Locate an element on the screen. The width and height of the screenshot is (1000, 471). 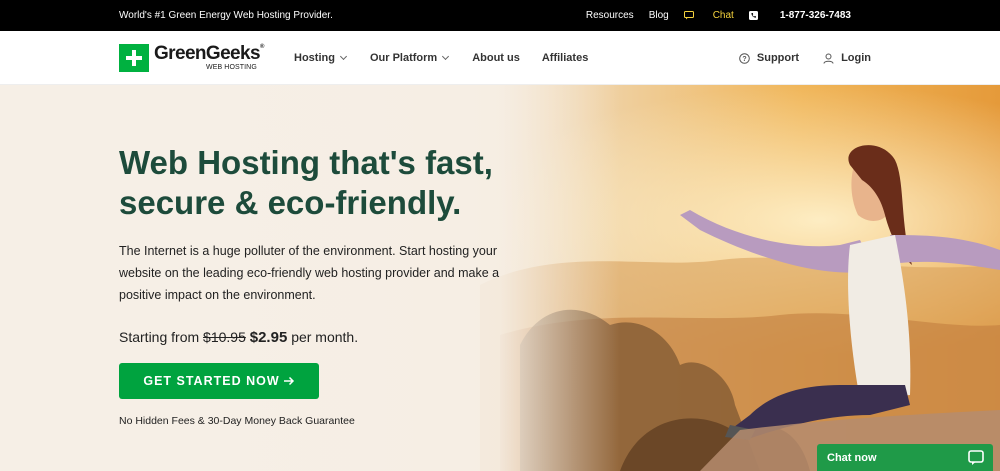
nav-item-label: Affiliates is located at coordinates (565, 58).